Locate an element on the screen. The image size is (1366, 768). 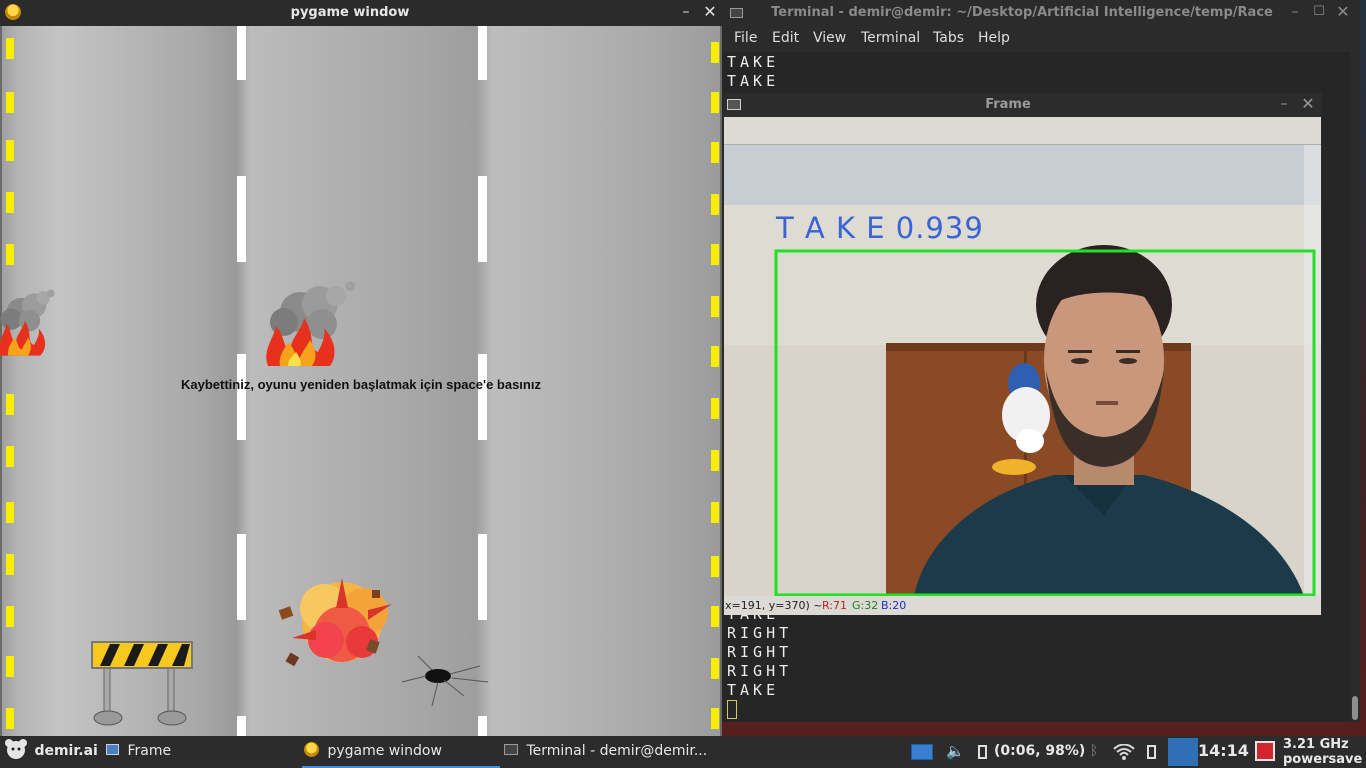
notification-icon is located at coordinates (1183, 752).